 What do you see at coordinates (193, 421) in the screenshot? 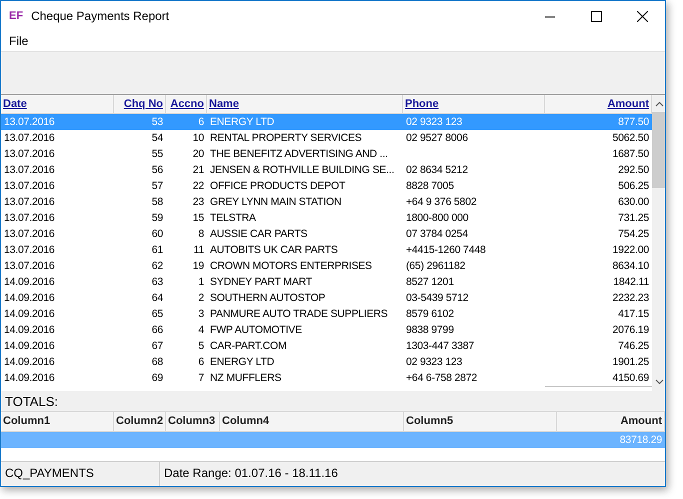
I see `column-header: Column3` at bounding box center [193, 421].